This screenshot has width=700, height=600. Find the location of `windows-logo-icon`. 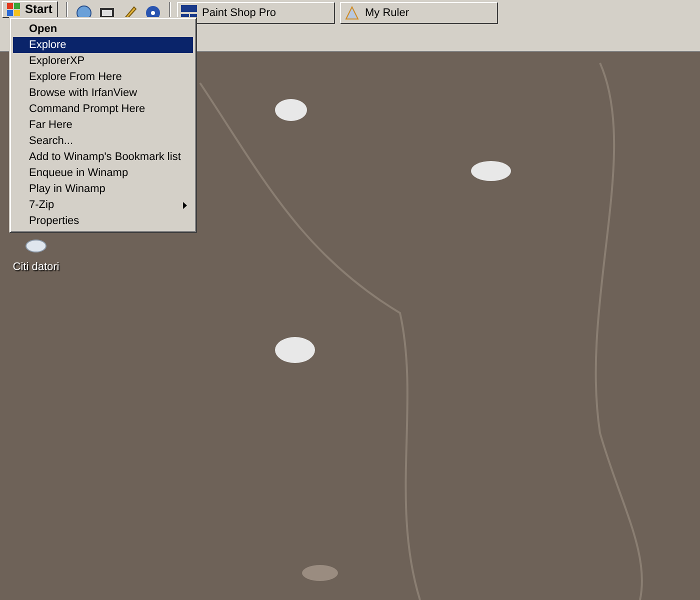

windows-logo-icon is located at coordinates (14, 9).